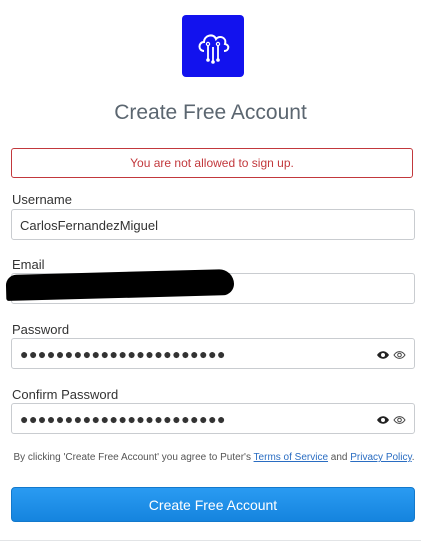  I want to click on error-message: You are not allowed to sign up., so click(212, 163).